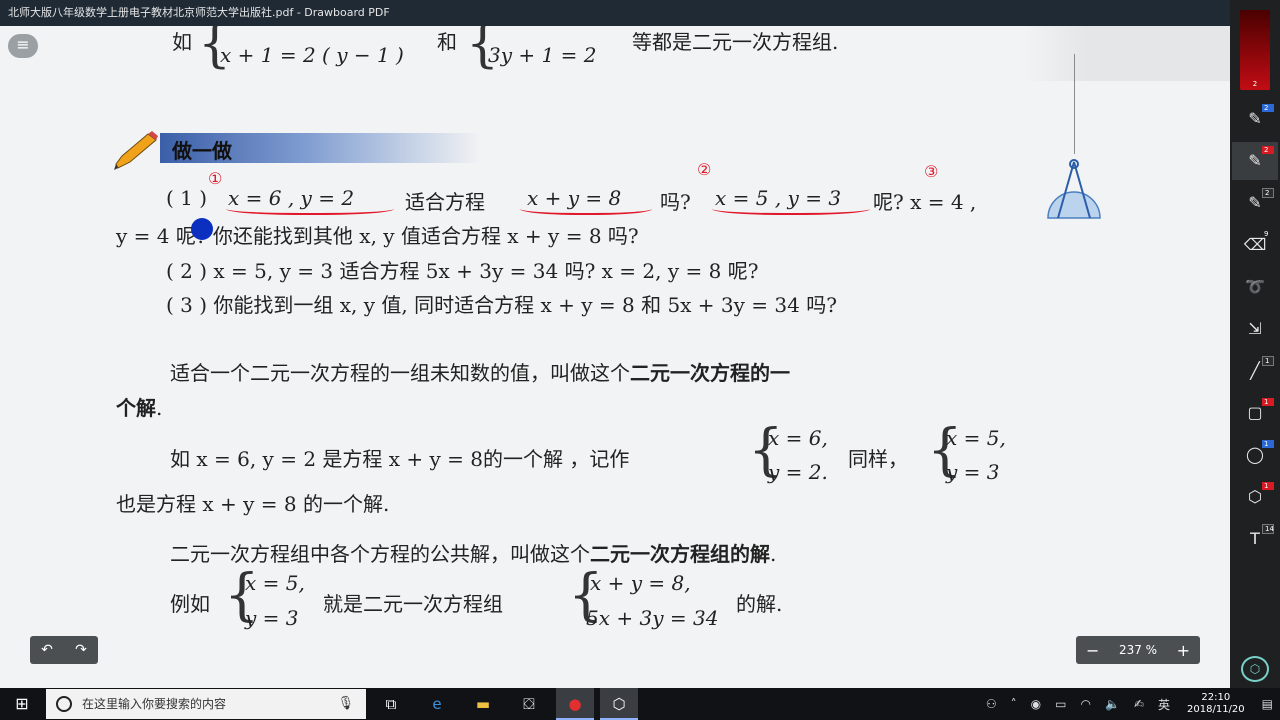 The width and height of the screenshot is (1280, 720). I want to click on edge-browser-icon: e, so click(437, 704).